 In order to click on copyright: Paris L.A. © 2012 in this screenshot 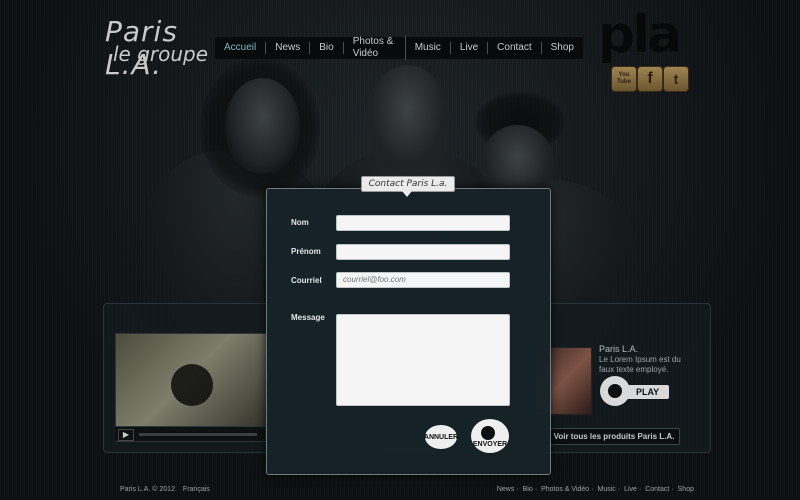, I will do `click(147, 489)`.